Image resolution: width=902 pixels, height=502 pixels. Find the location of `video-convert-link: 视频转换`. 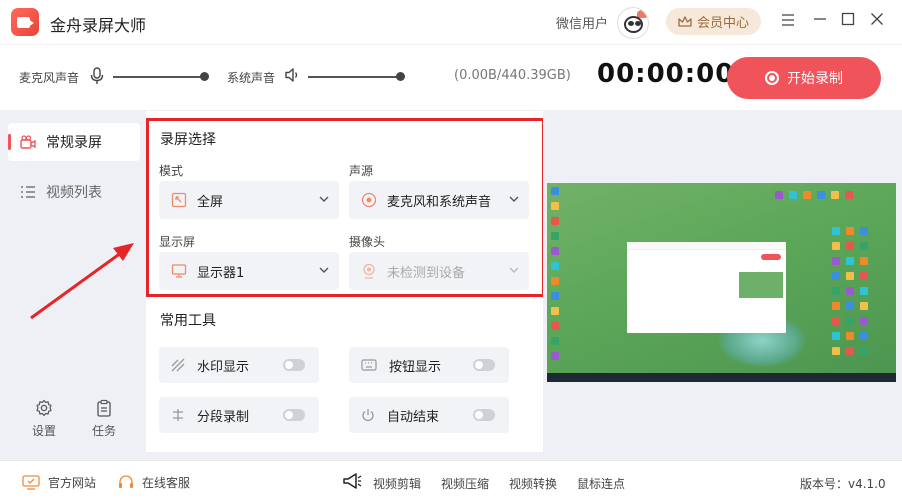

video-convert-link: 视频转换 is located at coordinates (533, 483).